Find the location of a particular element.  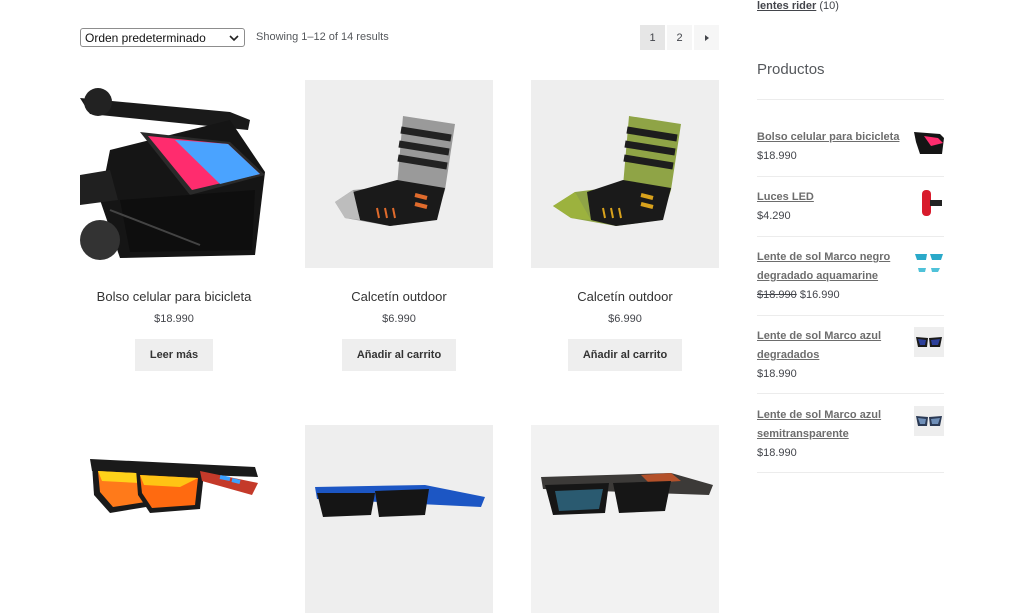

bike-phone-bag-thumb is located at coordinates (929, 143).